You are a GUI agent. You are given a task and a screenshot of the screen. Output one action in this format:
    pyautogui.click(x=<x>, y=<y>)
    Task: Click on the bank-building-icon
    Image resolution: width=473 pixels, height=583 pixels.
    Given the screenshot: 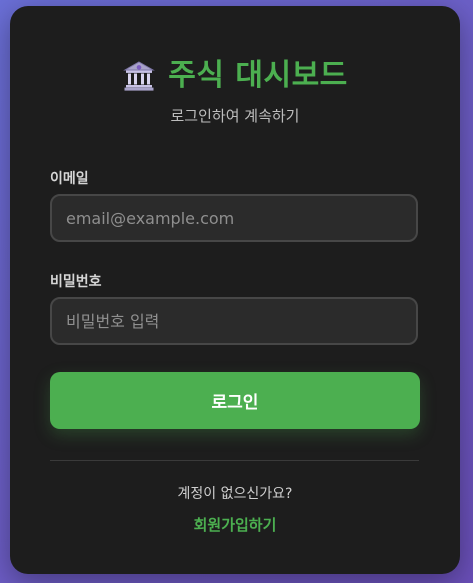 What is the action you would take?
    pyautogui.click(x=139, y=76)
    